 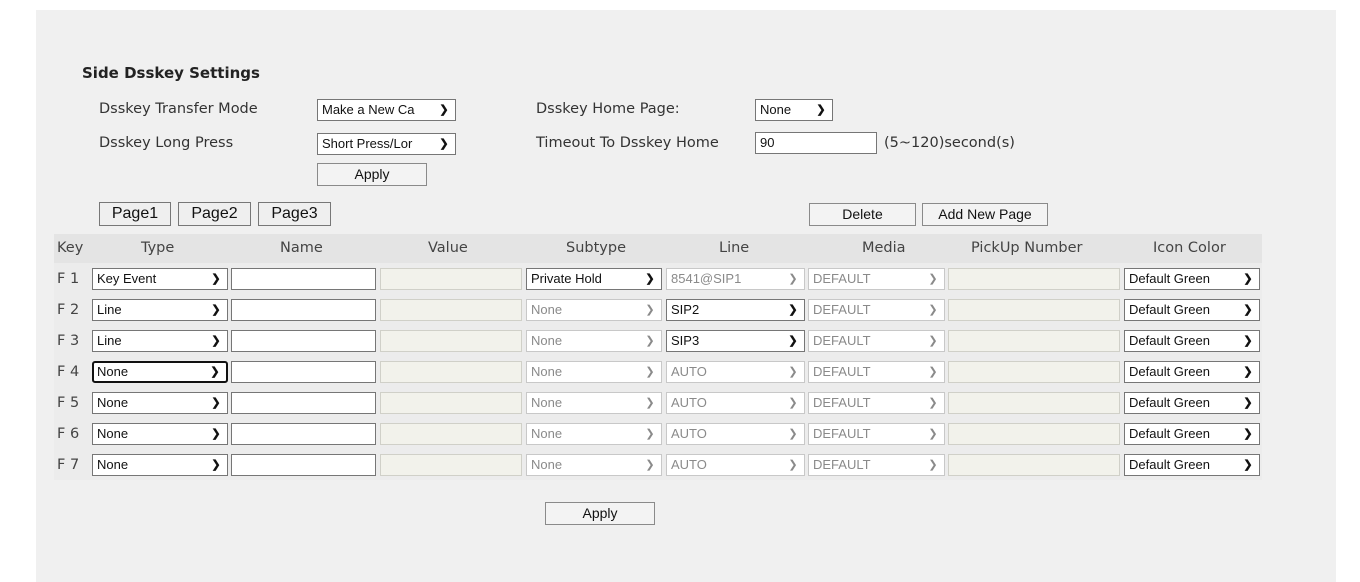 What do you see at coordinates (166, 143) in the screenshot?
I see `long-press-label: Dsskey Long Press` at bounding box center [166, 143].